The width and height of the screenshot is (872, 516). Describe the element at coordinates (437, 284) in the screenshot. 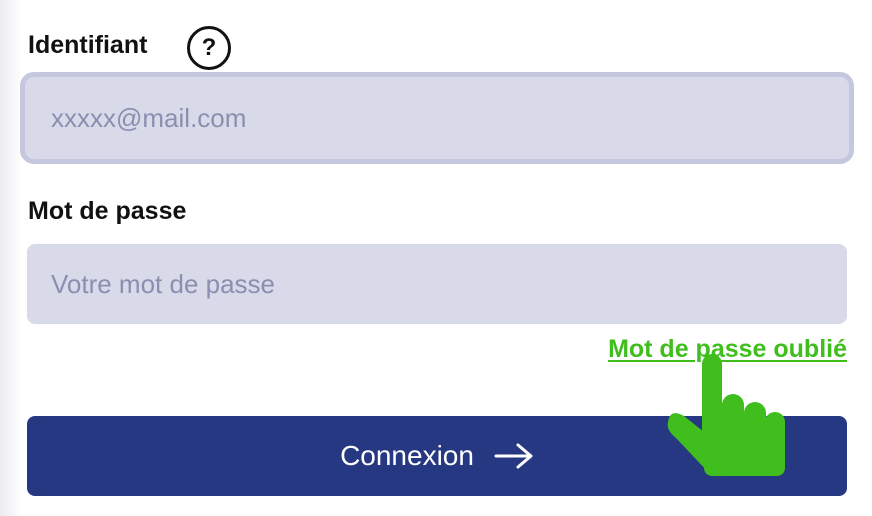

I see `password-input` at that location.